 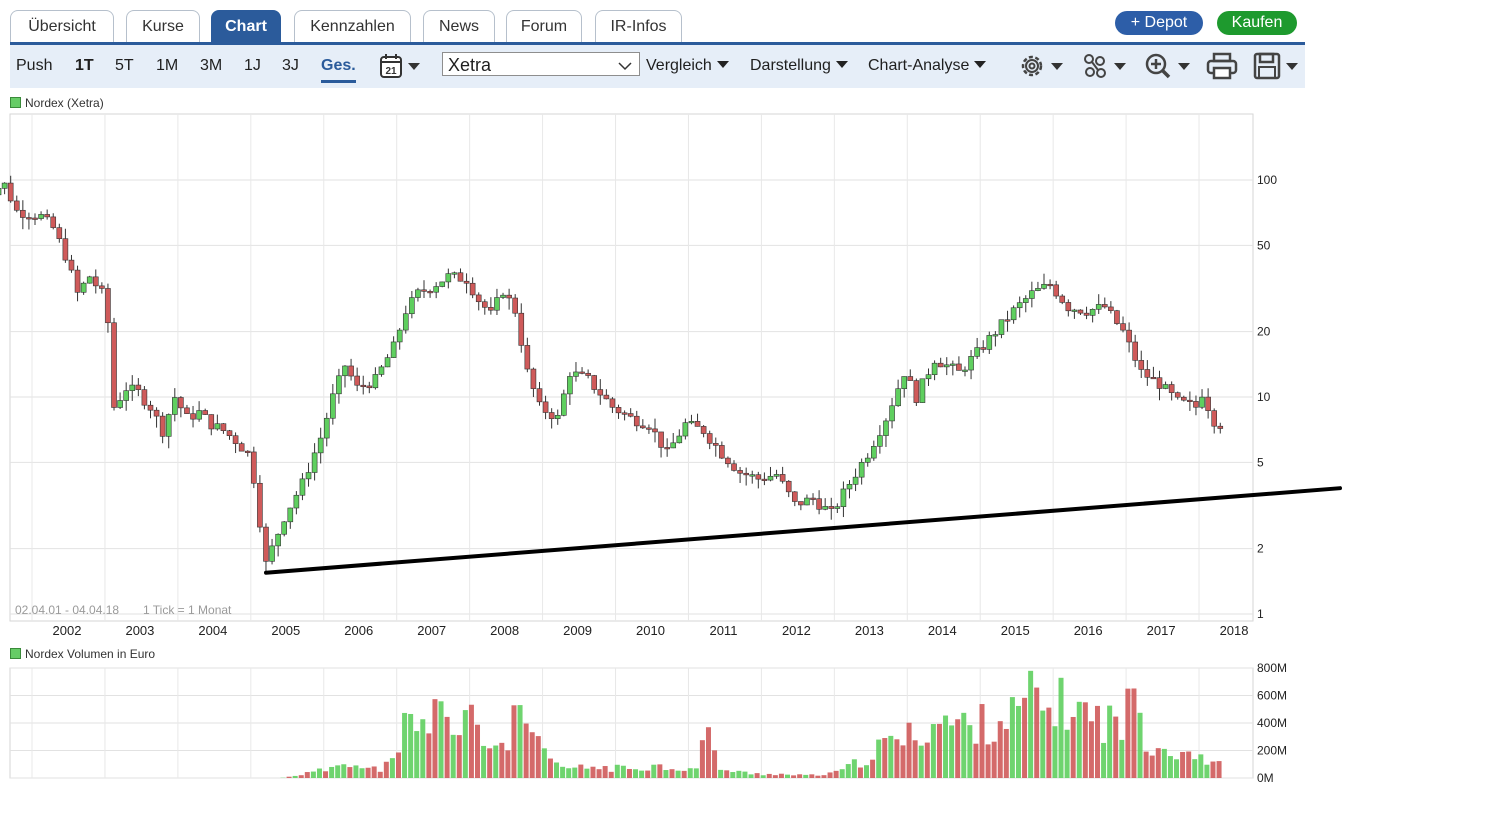 I want to click on tab-kennzahlen: Kennzahlen, so click(x=352, y=26).